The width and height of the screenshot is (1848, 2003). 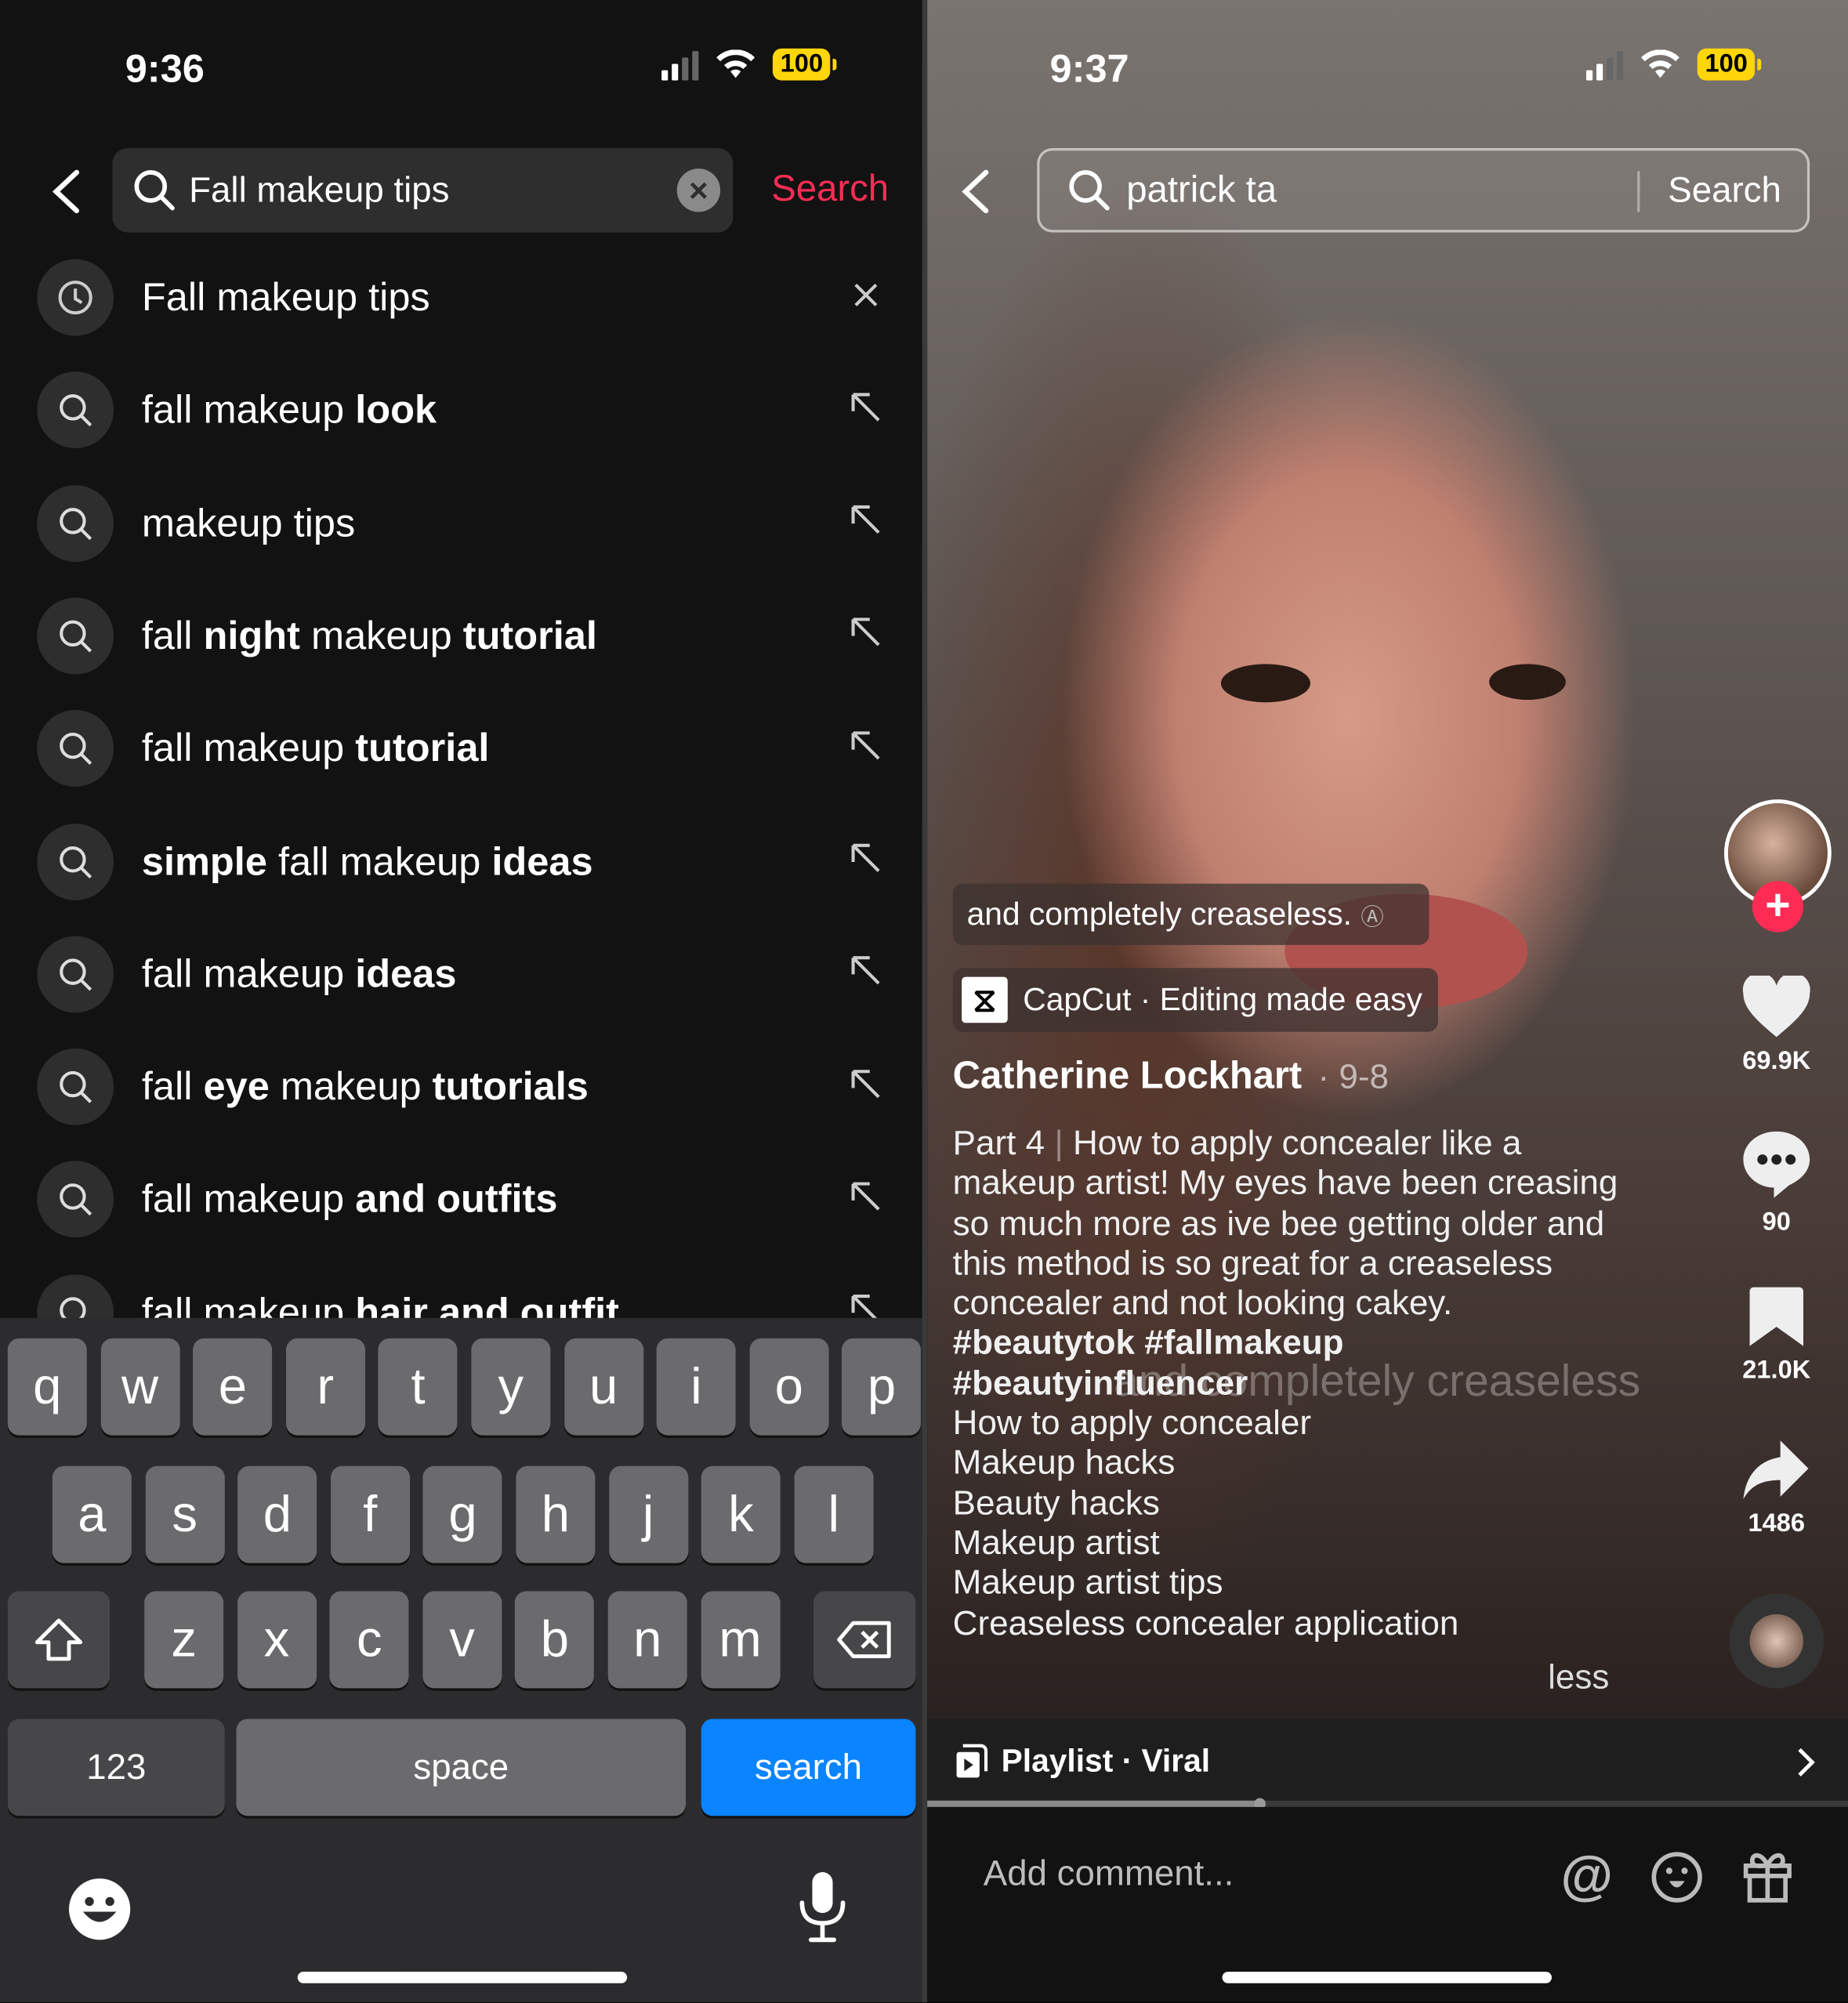 I want to click on author-name: Catherine Lockhart, so click(x=1128, y=1076).